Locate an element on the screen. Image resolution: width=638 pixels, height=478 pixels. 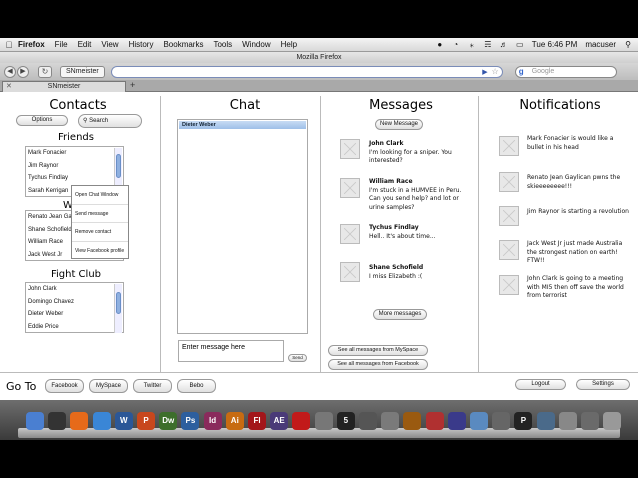
battery-icon: ▭ is located at coordinates (520, 44).